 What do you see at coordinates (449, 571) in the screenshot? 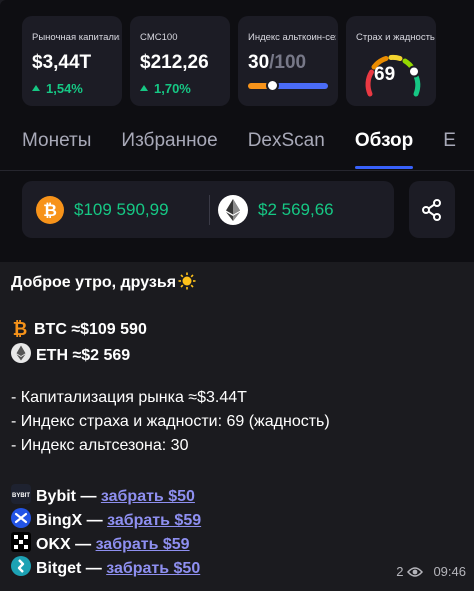
I see `message-time: 09:46` at bounding box center [449, 571].